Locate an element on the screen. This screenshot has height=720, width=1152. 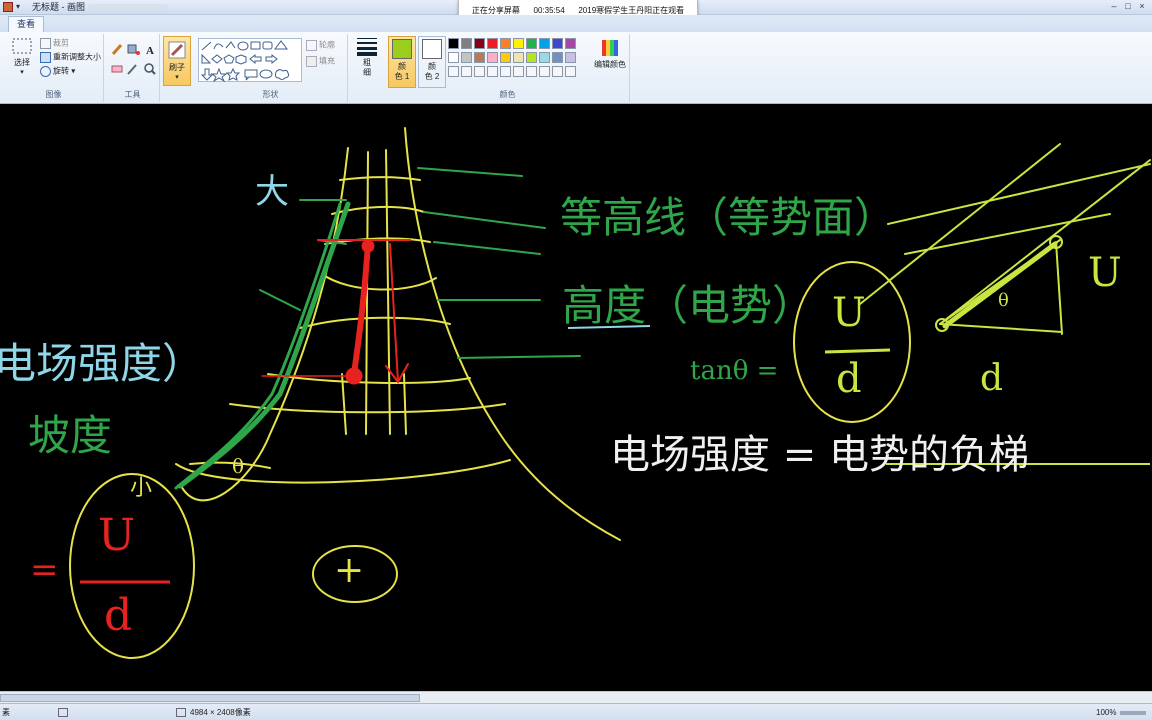
maximize-button: □ is located at coordinates (1128, 6).